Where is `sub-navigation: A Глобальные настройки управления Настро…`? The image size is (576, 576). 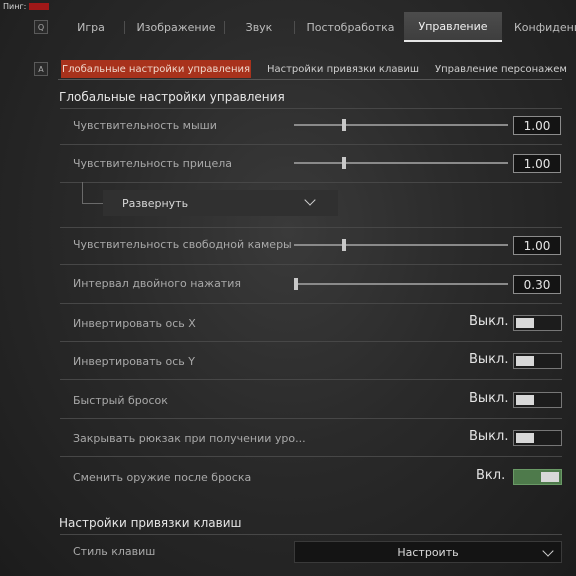 sub-navigation: A Глобальные настройки управления Настро… is located at coordinates (288, 69).